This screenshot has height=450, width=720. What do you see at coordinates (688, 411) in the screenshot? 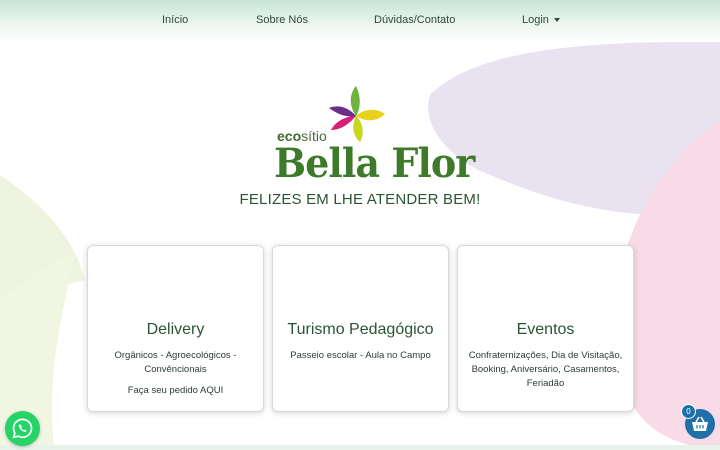
I see `cart-count-badge: 0` at bounding box center [688, 411].